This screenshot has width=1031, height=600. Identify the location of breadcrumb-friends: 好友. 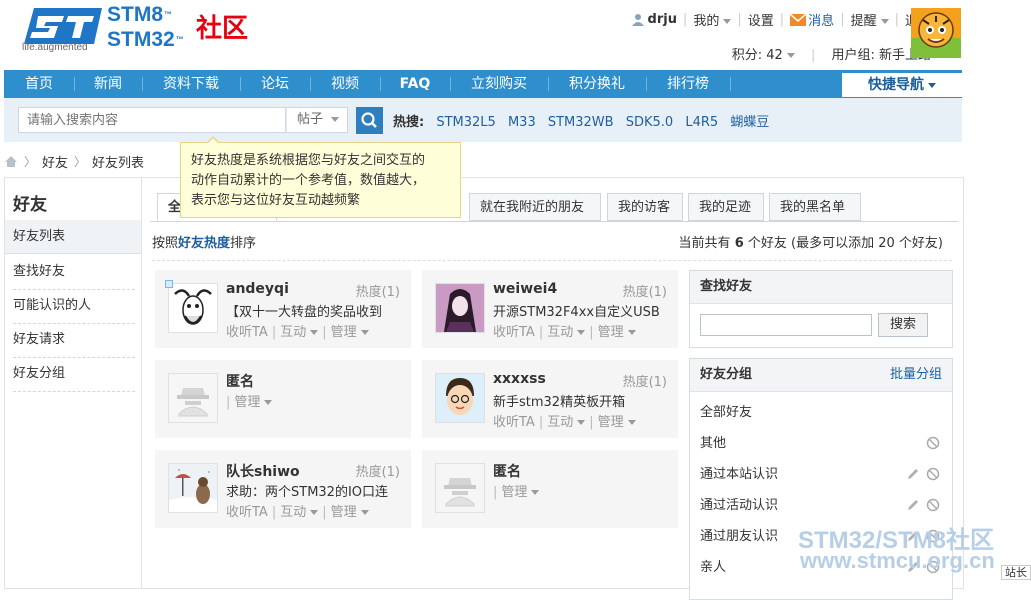
(55, 161).